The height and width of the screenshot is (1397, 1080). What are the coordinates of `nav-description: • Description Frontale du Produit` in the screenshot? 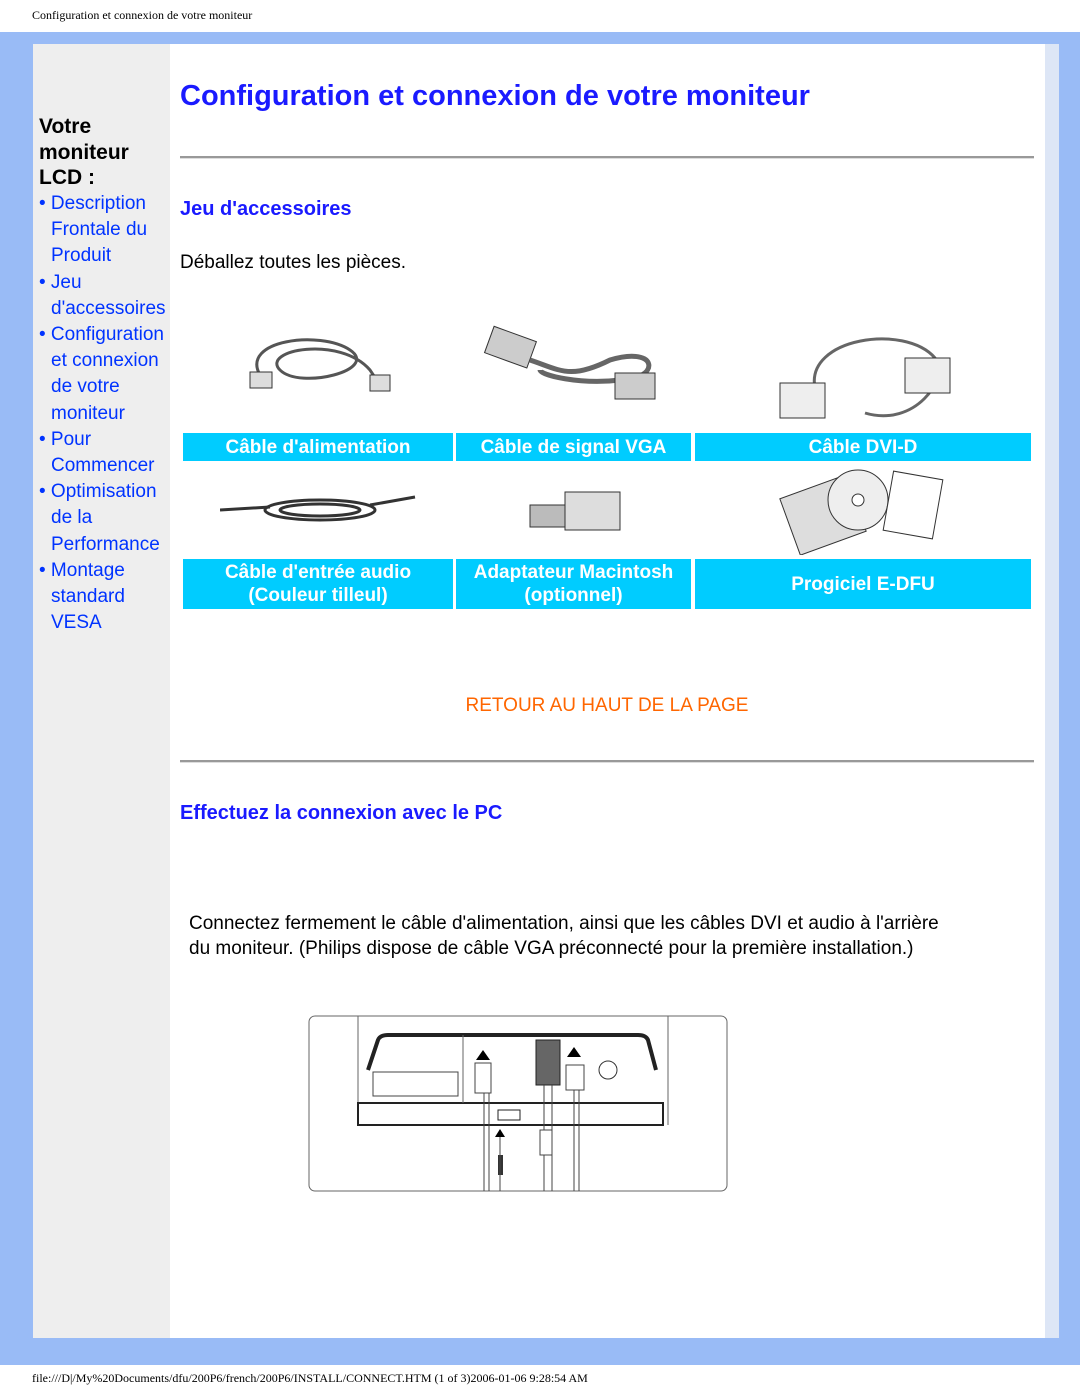 It's located at (105, 230).